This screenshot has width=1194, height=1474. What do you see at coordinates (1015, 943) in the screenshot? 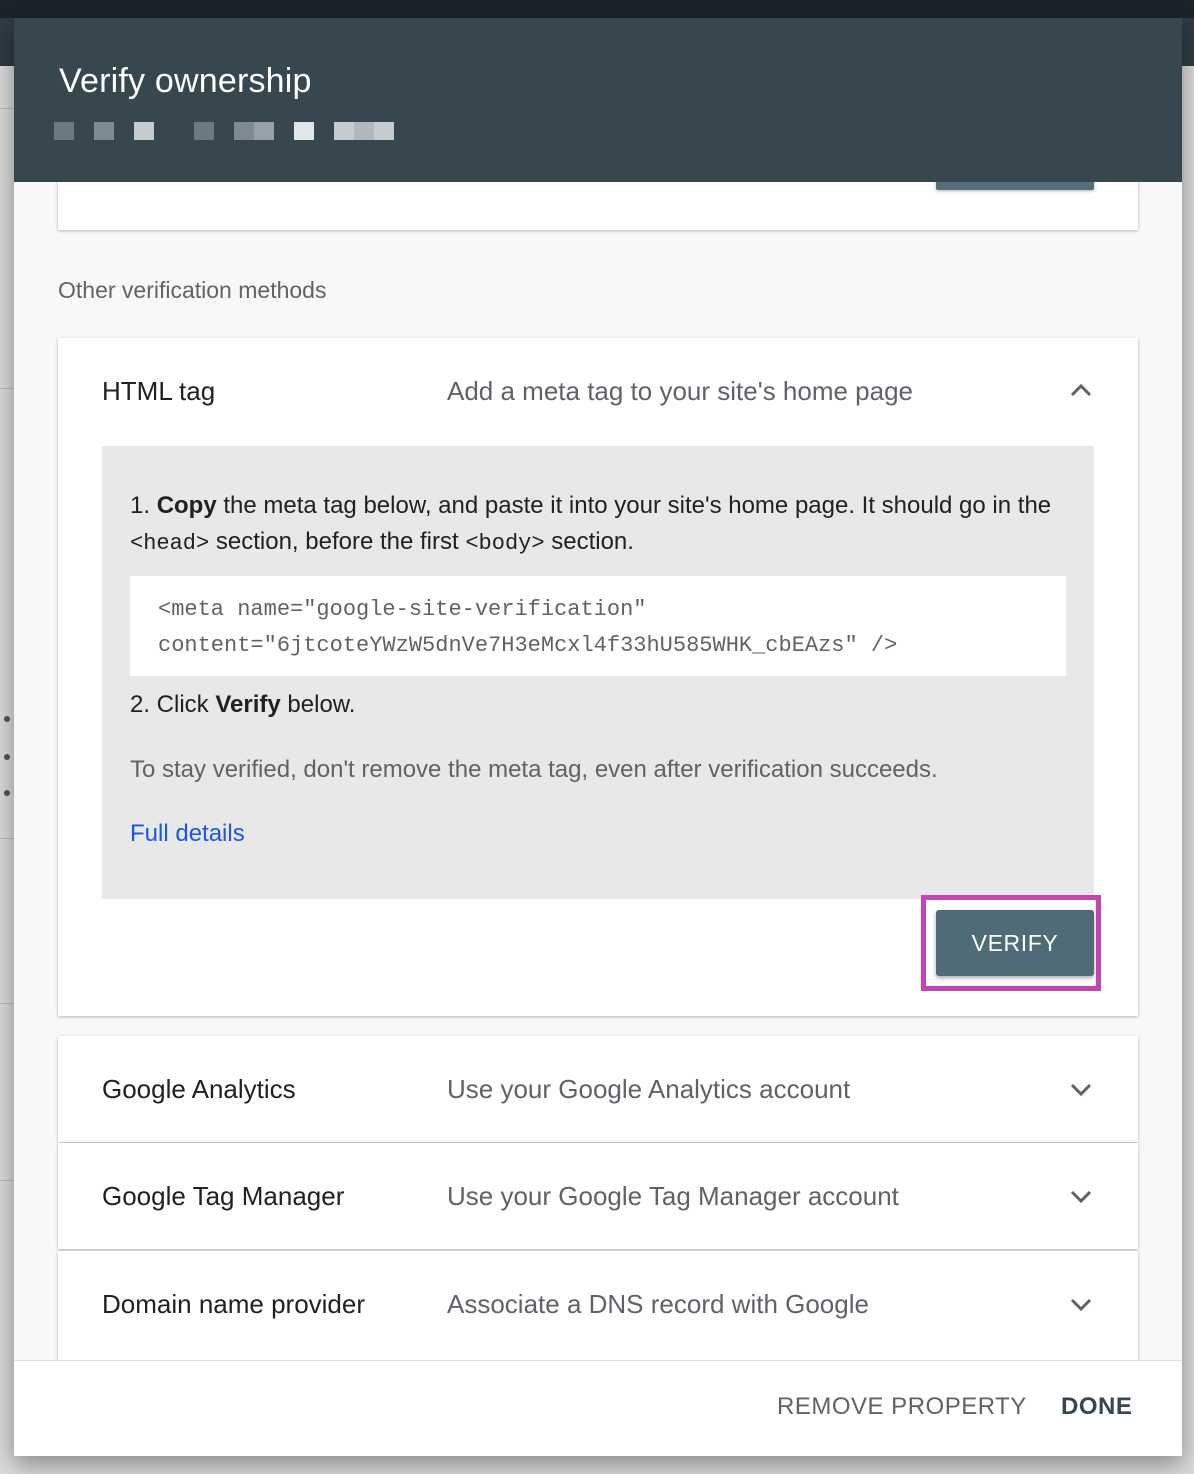
I see `verify-button: VERIFY` at bounding box center [1015, 943].